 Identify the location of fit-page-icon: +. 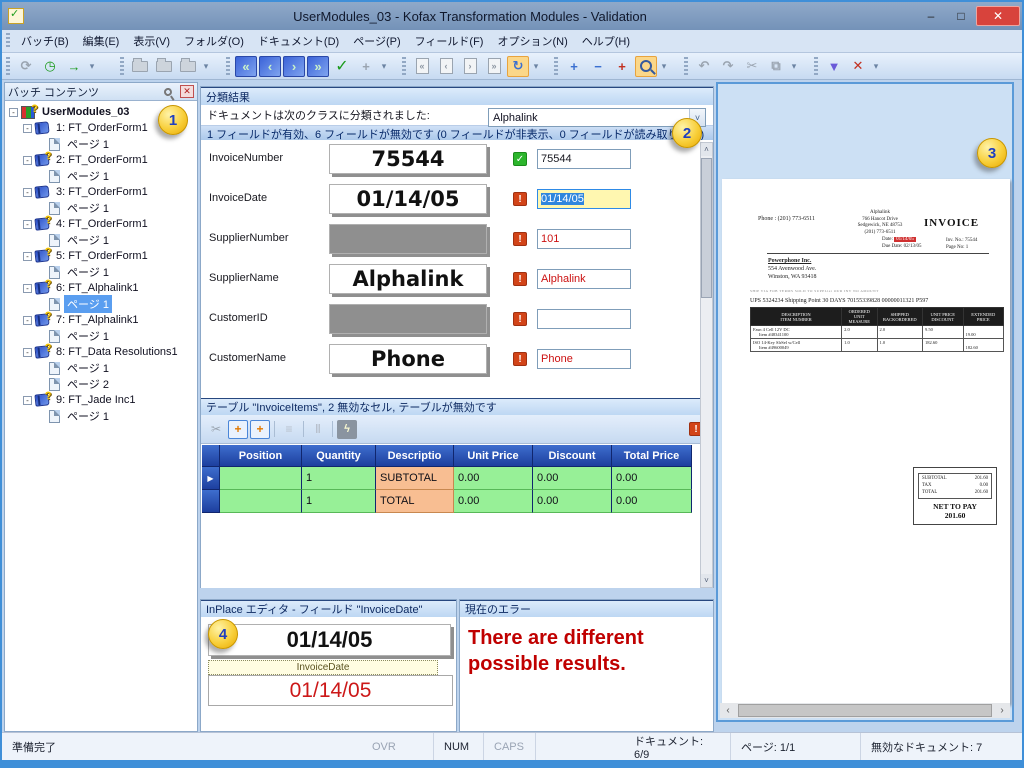
(622, 66).